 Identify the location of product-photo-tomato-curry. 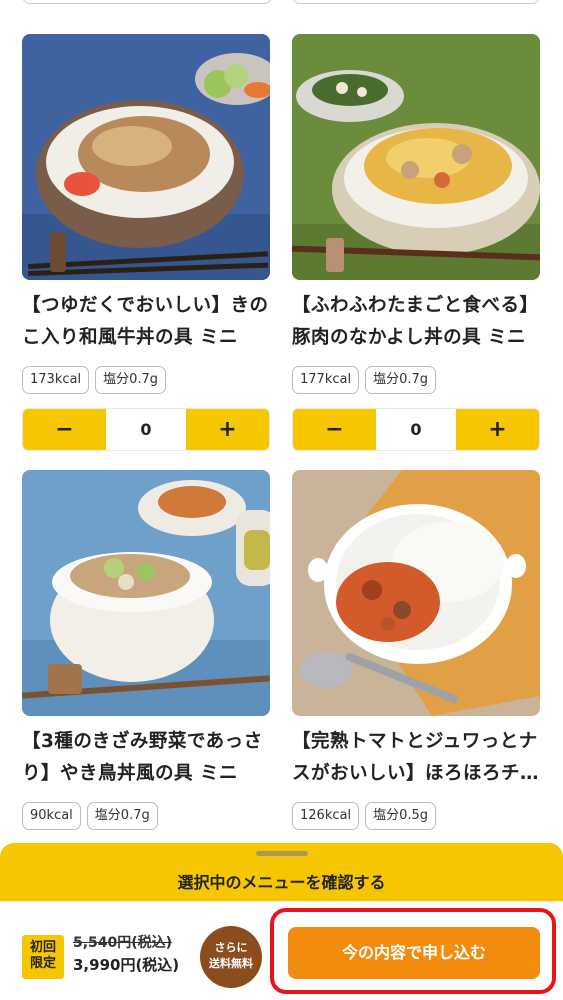
(416, 593).